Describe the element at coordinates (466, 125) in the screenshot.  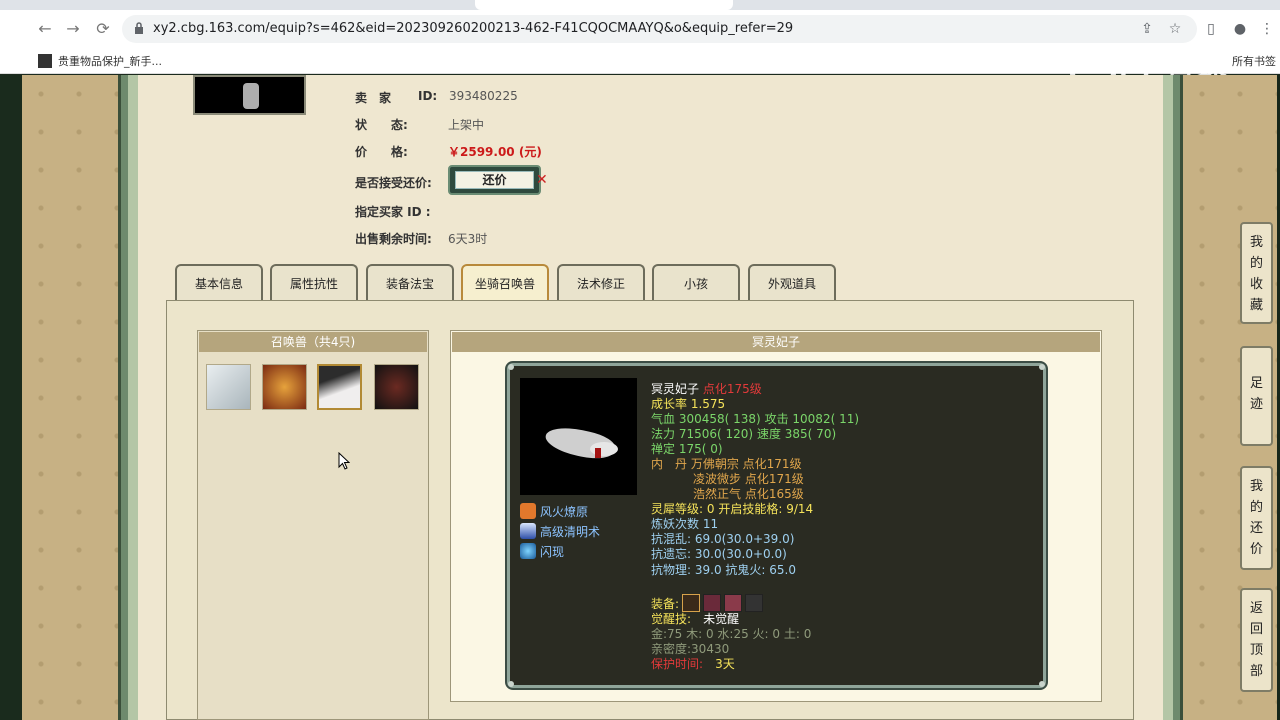
I see `status-value: 上架中` at that location.